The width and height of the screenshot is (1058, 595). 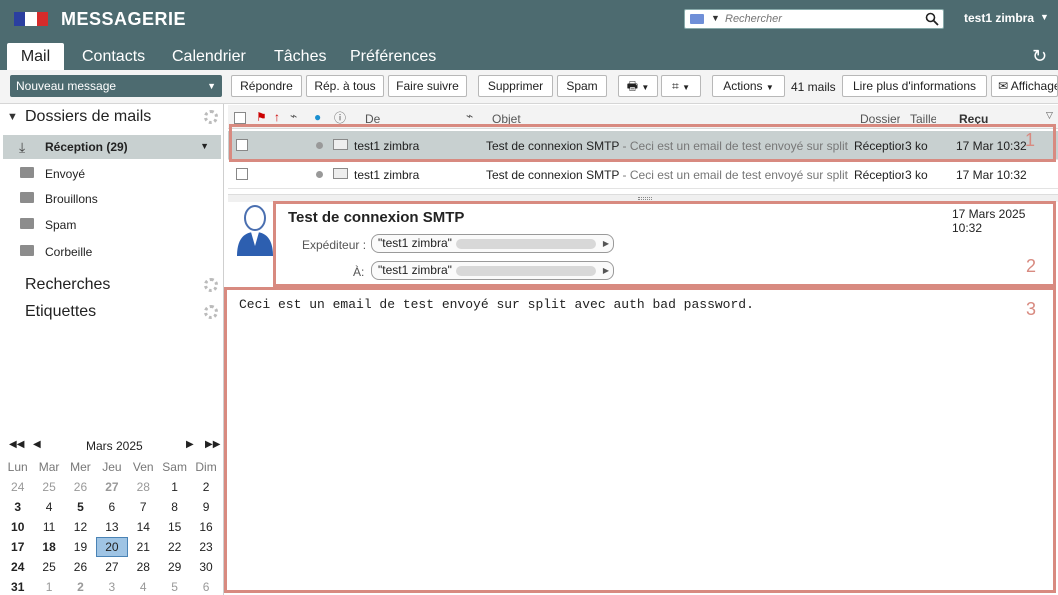 What do you see at coordinates (112, 147) in the screenshot?
I see `sidebar-item-inbox: ⤓ Réception (29) ▼` at bounding box center [112, 147].